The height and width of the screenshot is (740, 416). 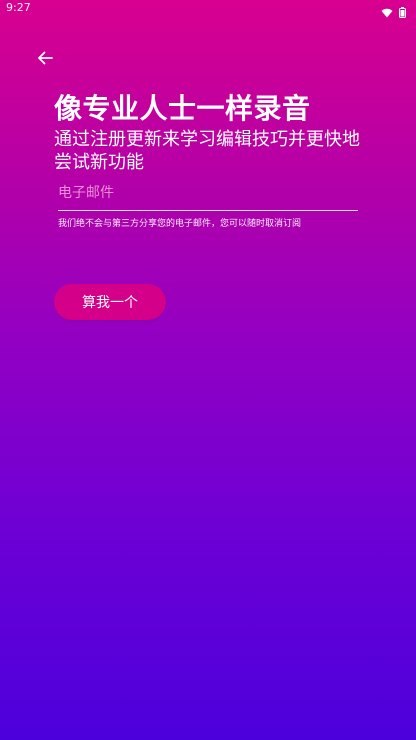 What do you see at coordinates (208, 9) in the screenshot?
I see `status-bar: 9:27` at bounding box center [208, 9].